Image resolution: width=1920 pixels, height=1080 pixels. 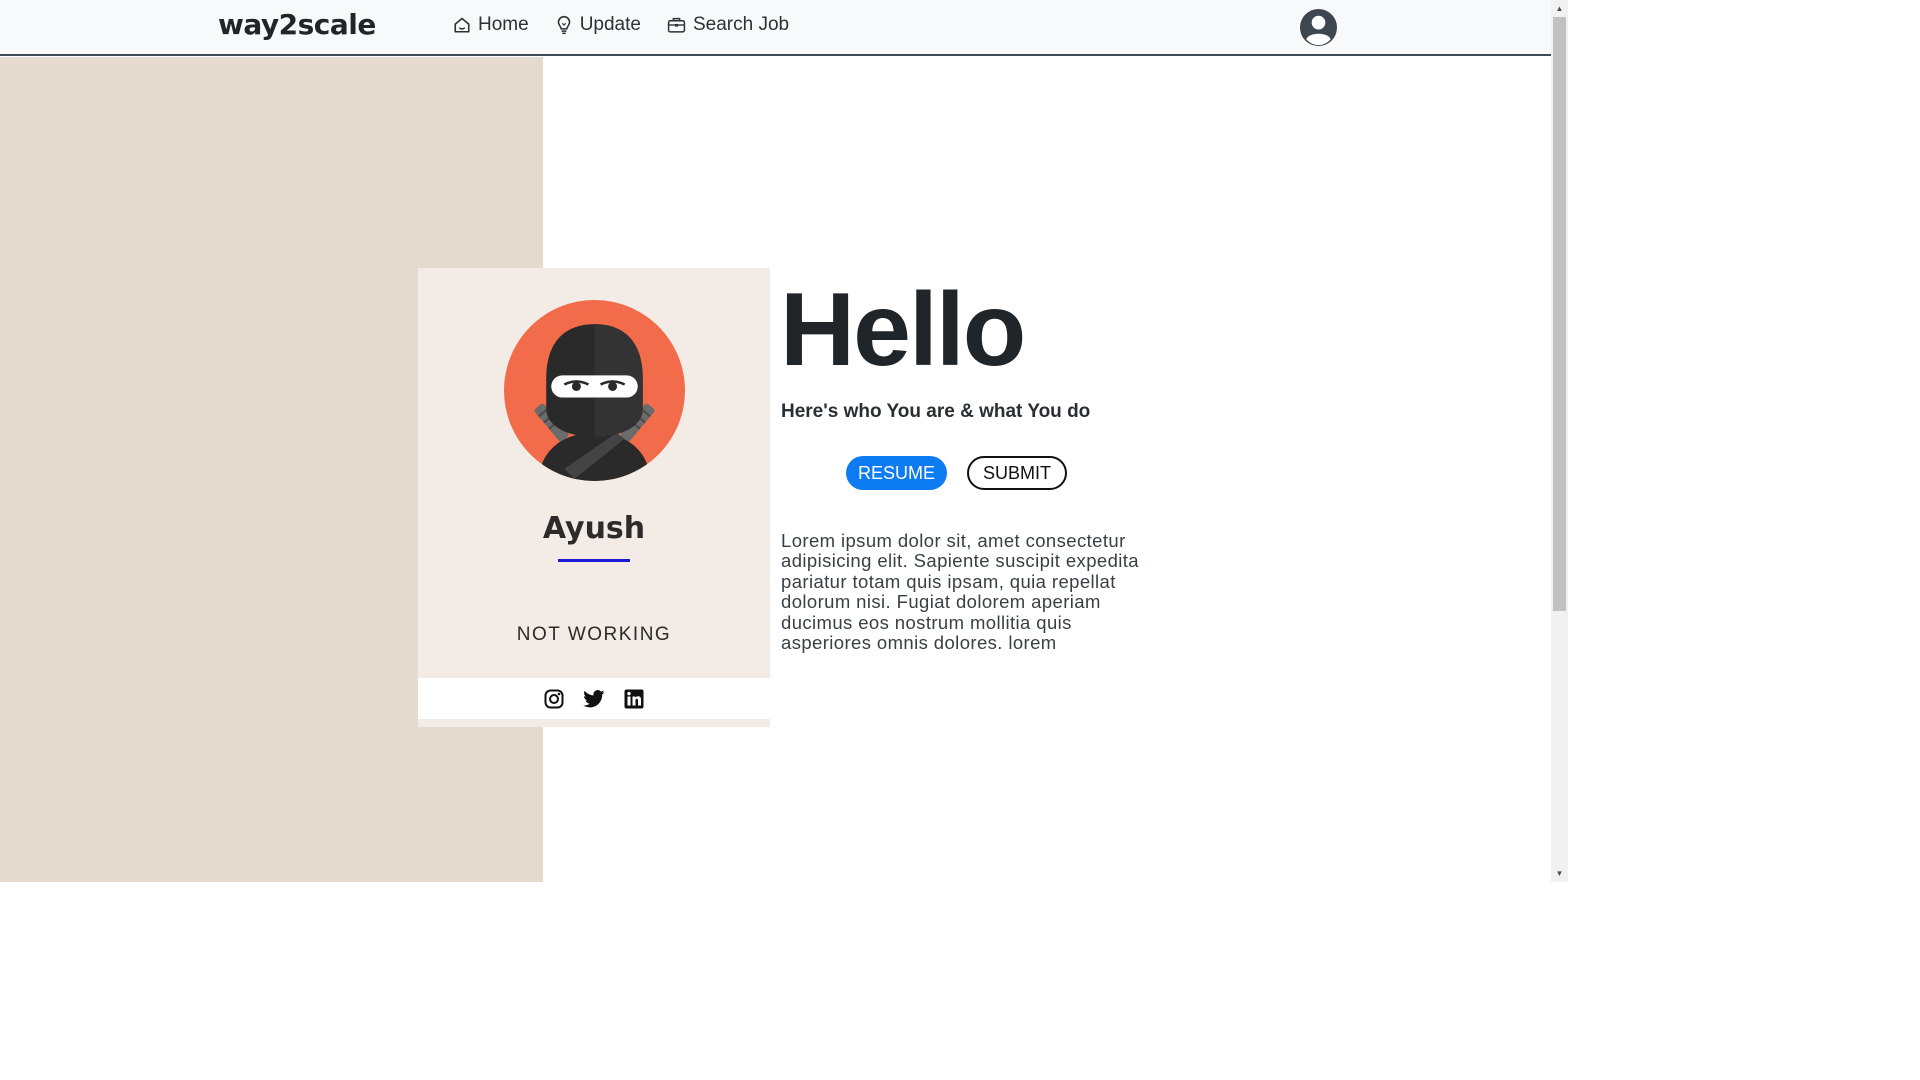 I want to click on profile-card: Ayush NOT WORKING, so click(x=594, y=497).